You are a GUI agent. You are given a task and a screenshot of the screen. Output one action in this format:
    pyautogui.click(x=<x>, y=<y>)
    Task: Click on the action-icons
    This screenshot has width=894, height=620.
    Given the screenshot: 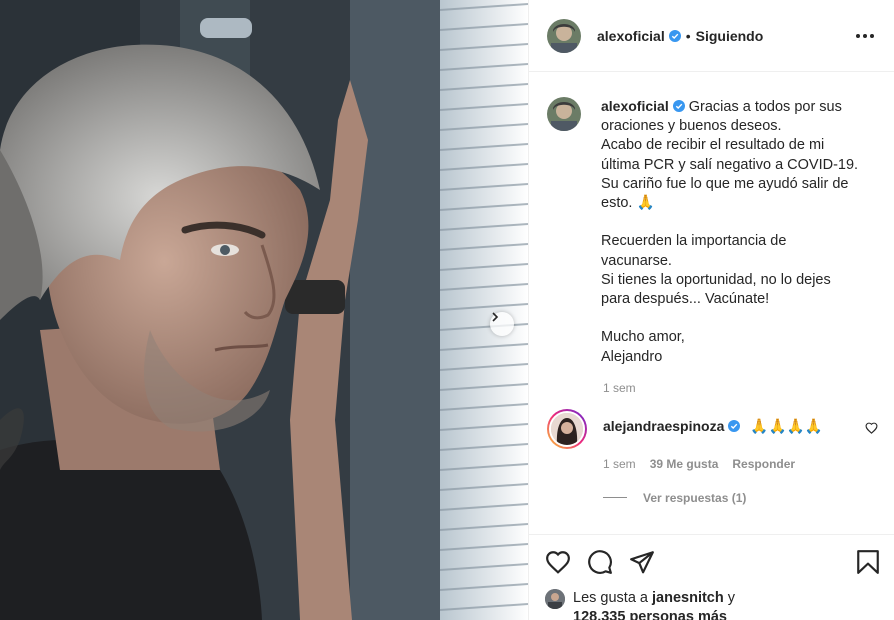 What is the action you would take?
    pyautogui.click(x=712, y=562)
    